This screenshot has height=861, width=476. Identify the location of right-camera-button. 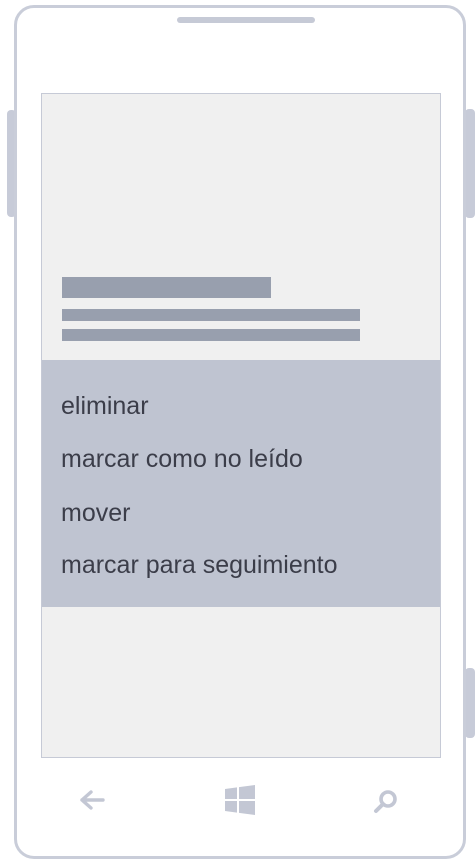
(470, 703).